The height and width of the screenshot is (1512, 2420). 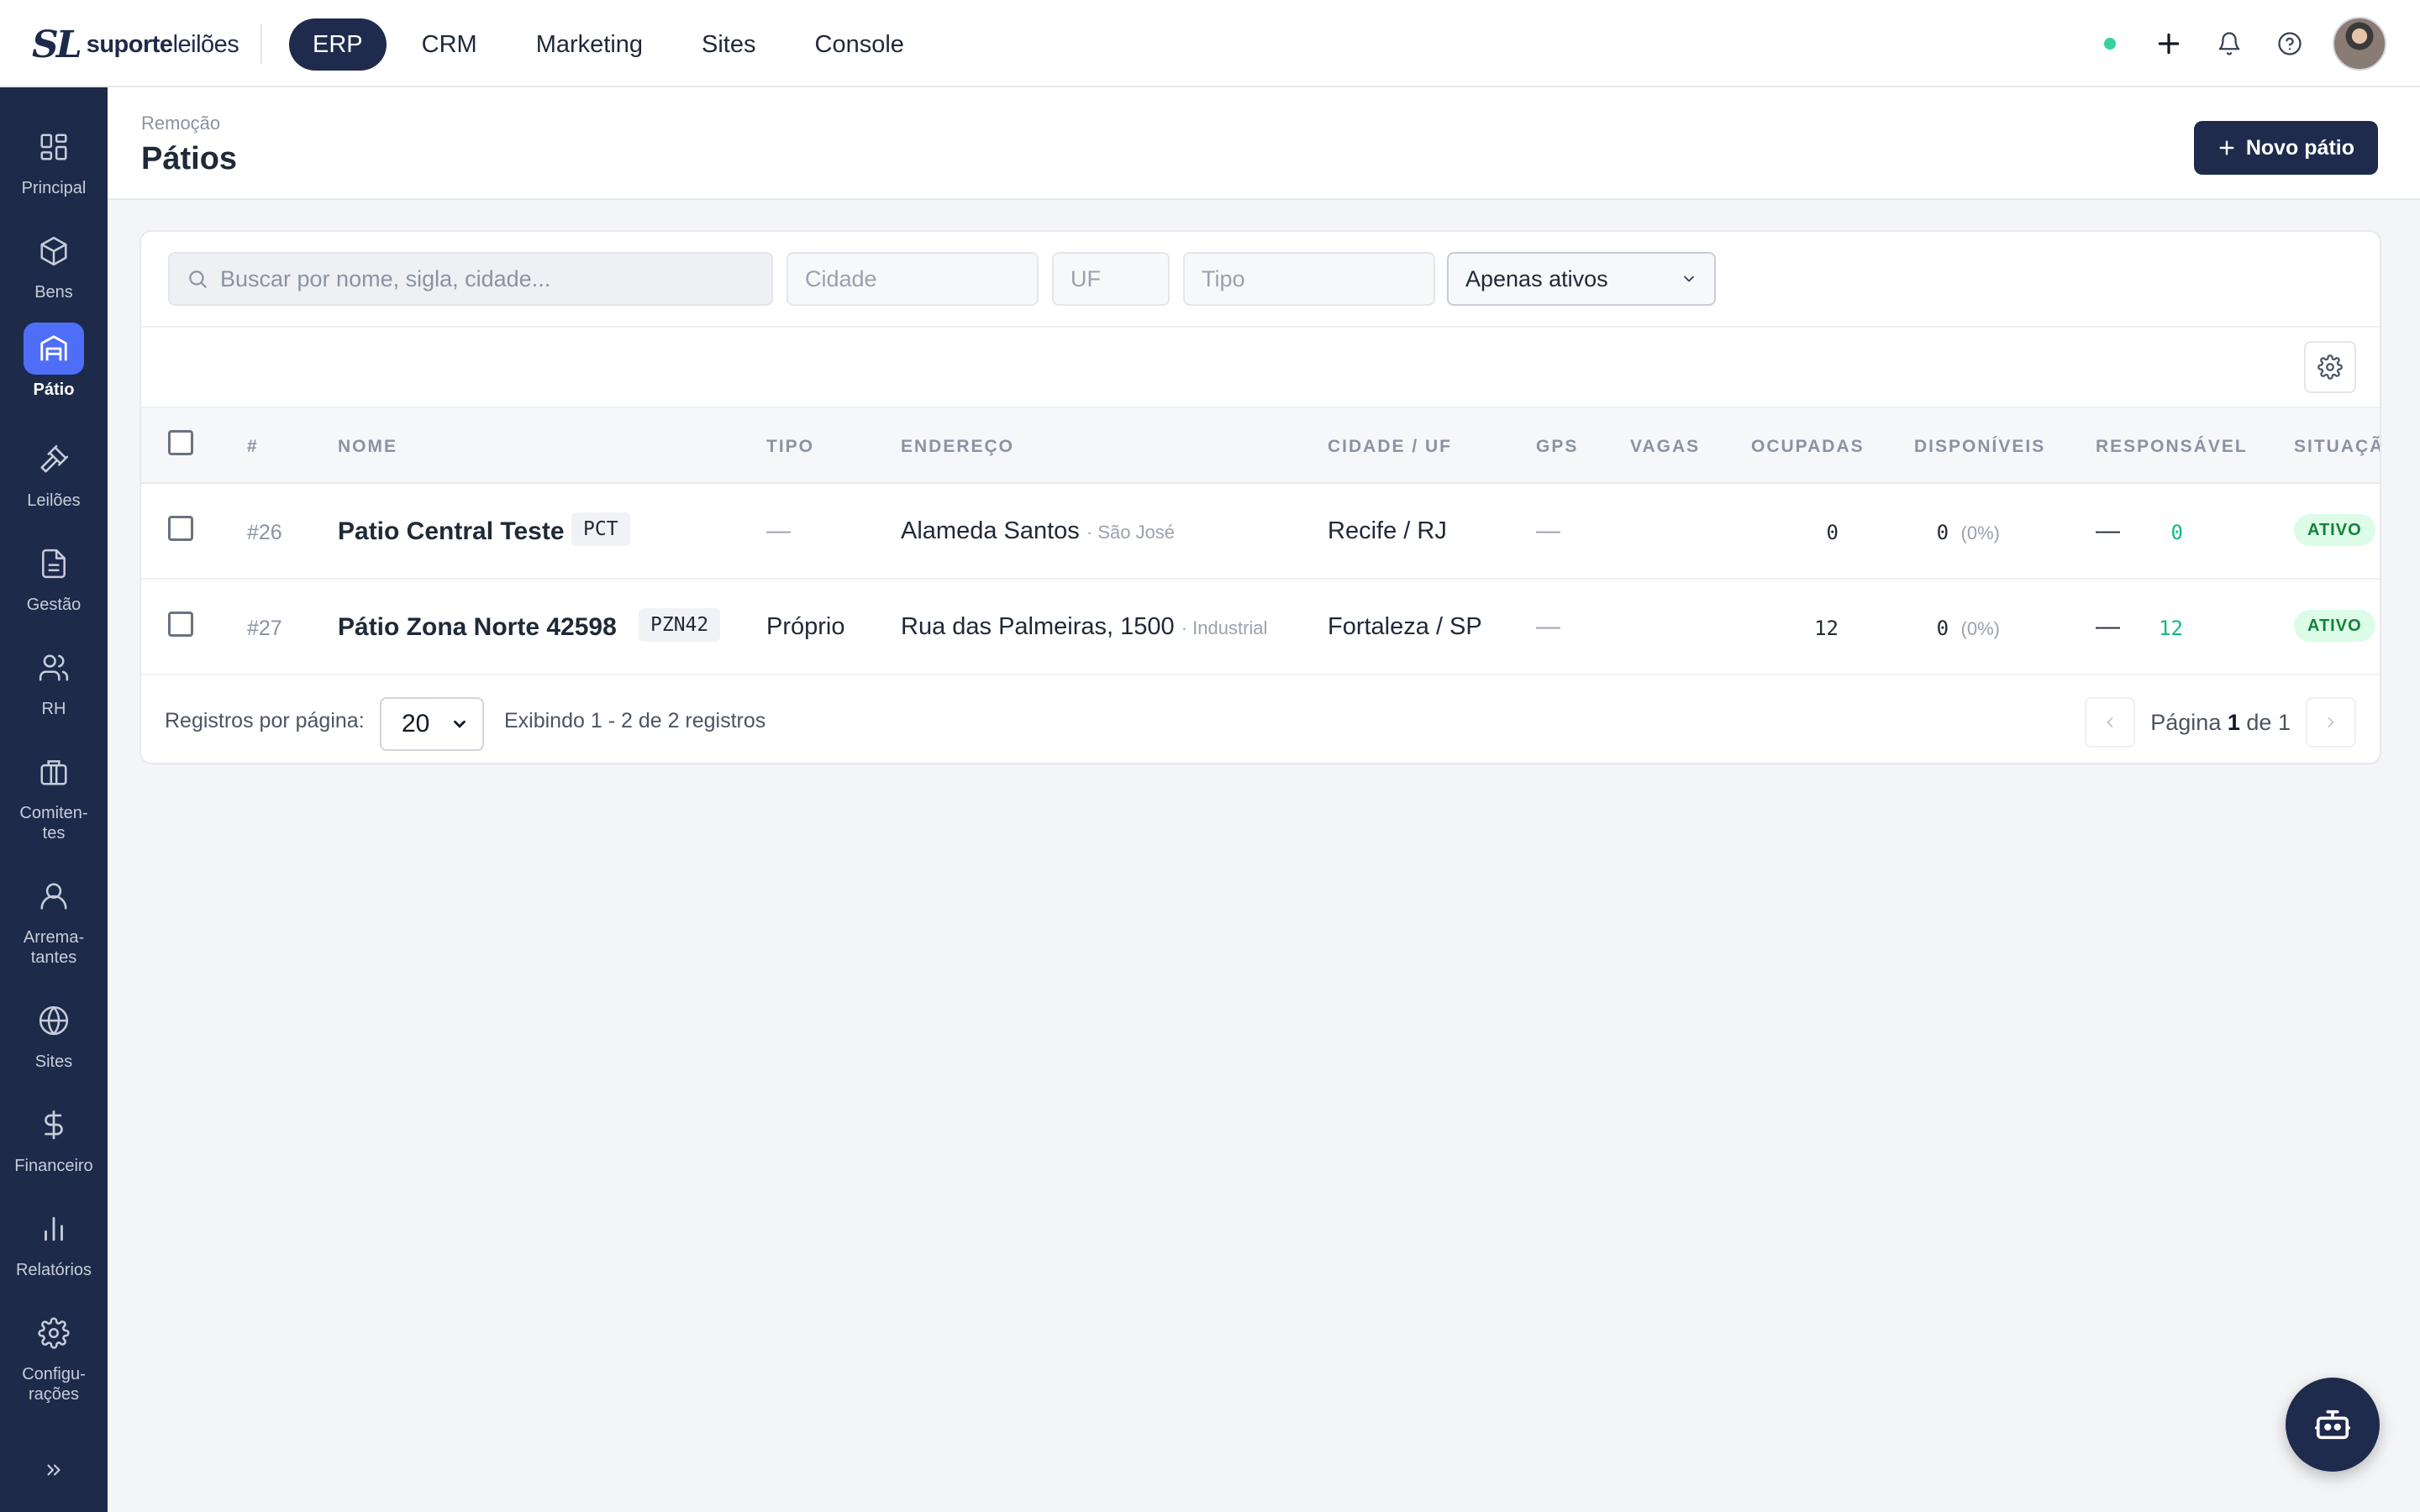 I want to click on row-id: #27, so click(x=264, y=628).